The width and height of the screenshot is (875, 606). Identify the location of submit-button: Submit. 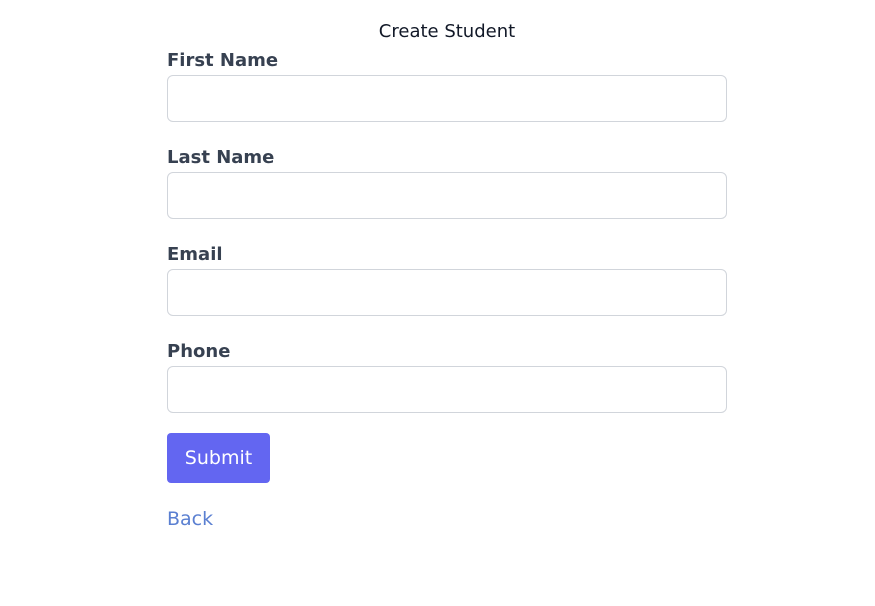
(218, 458).